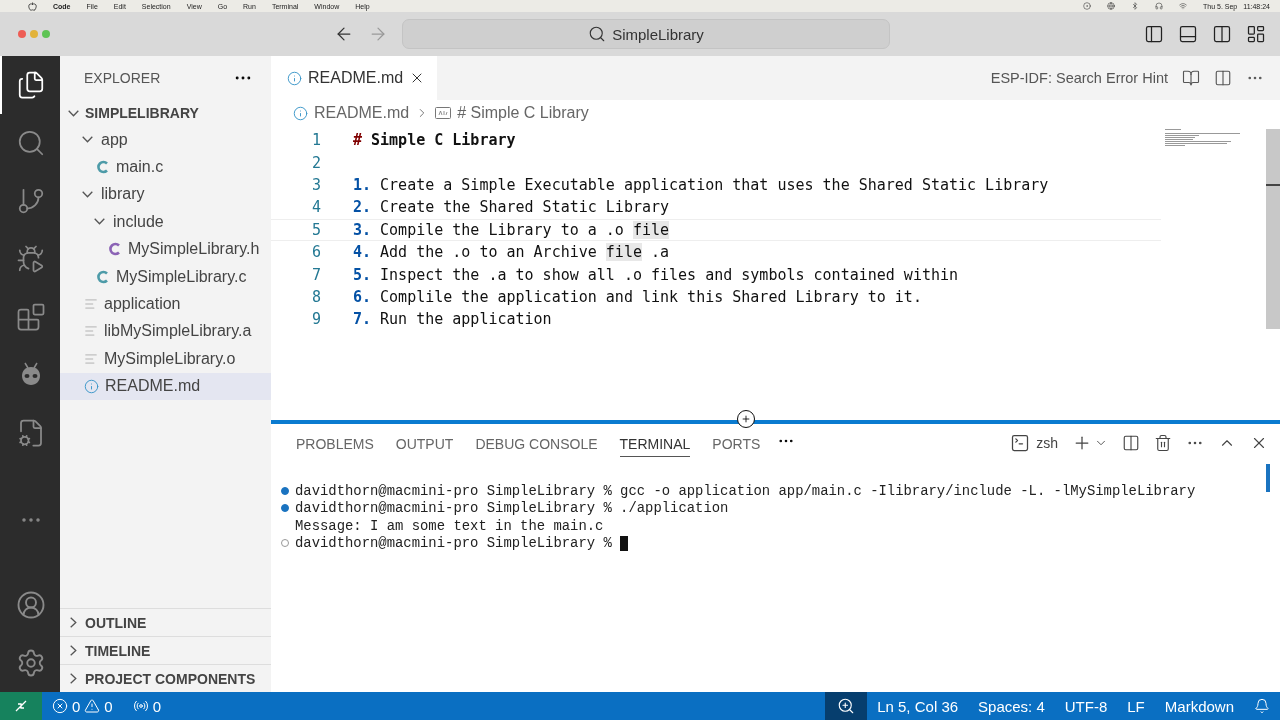 Image resolution: width=1280 pixels, height=720 pixels. Describe the element at coordinates (466, 319) in the screenshot. I see `code-text: Run the application` at that location.